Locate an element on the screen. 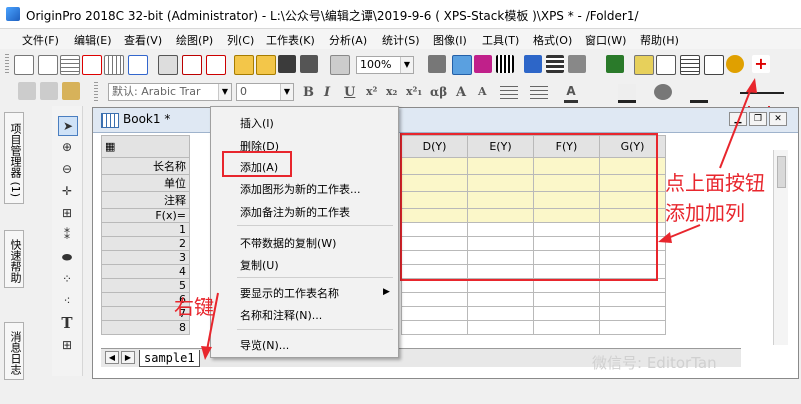 The image size is (801, 404). arrowhead-to-columns-icon is located at coordinates (665, 237).